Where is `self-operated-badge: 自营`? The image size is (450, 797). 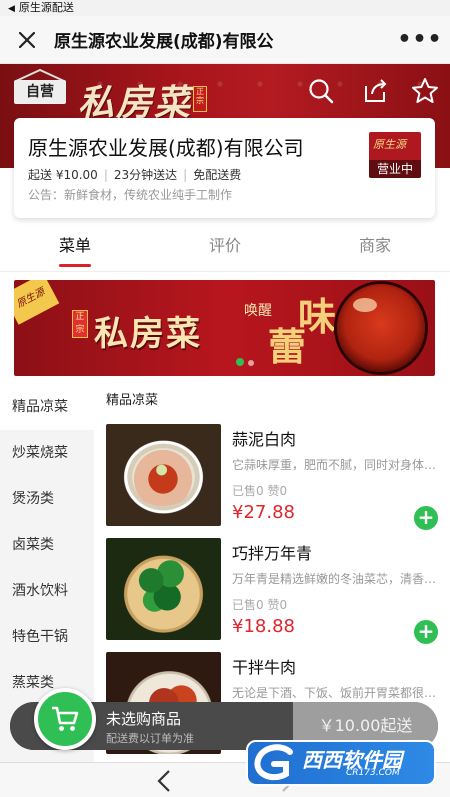
self-operated-badge: 自营 is located at coordinates (40, 92).